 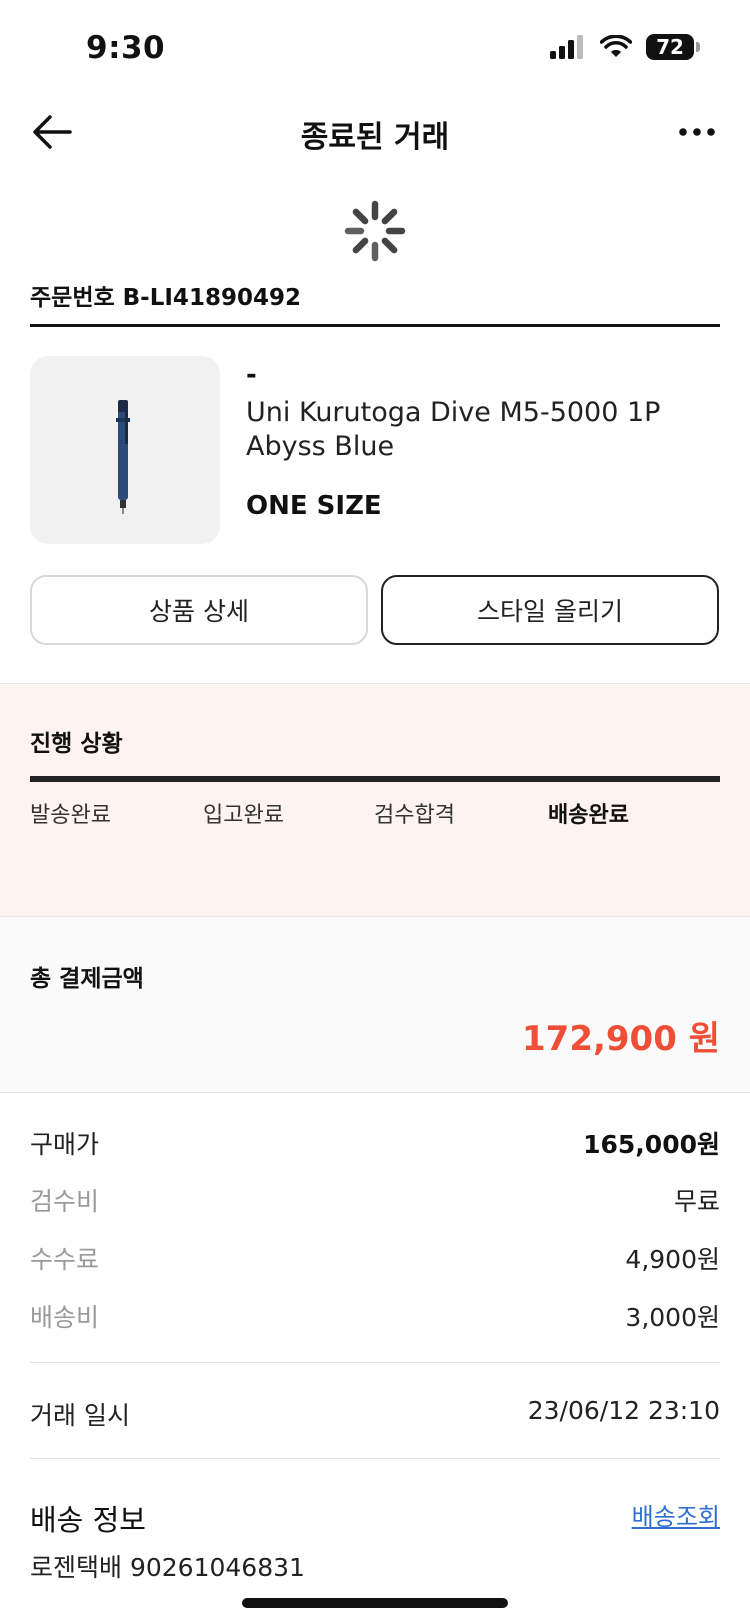 What do you see at coordinates (676, 1514) in the screenshot?
I see `track-shipment-link: 배송조회` at bounding box center [676, 1514].